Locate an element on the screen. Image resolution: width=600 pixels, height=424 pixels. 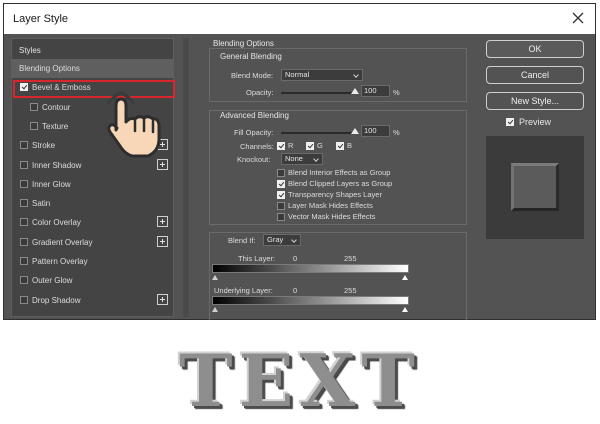
channel-r-check is located at coordinates (281, 146).